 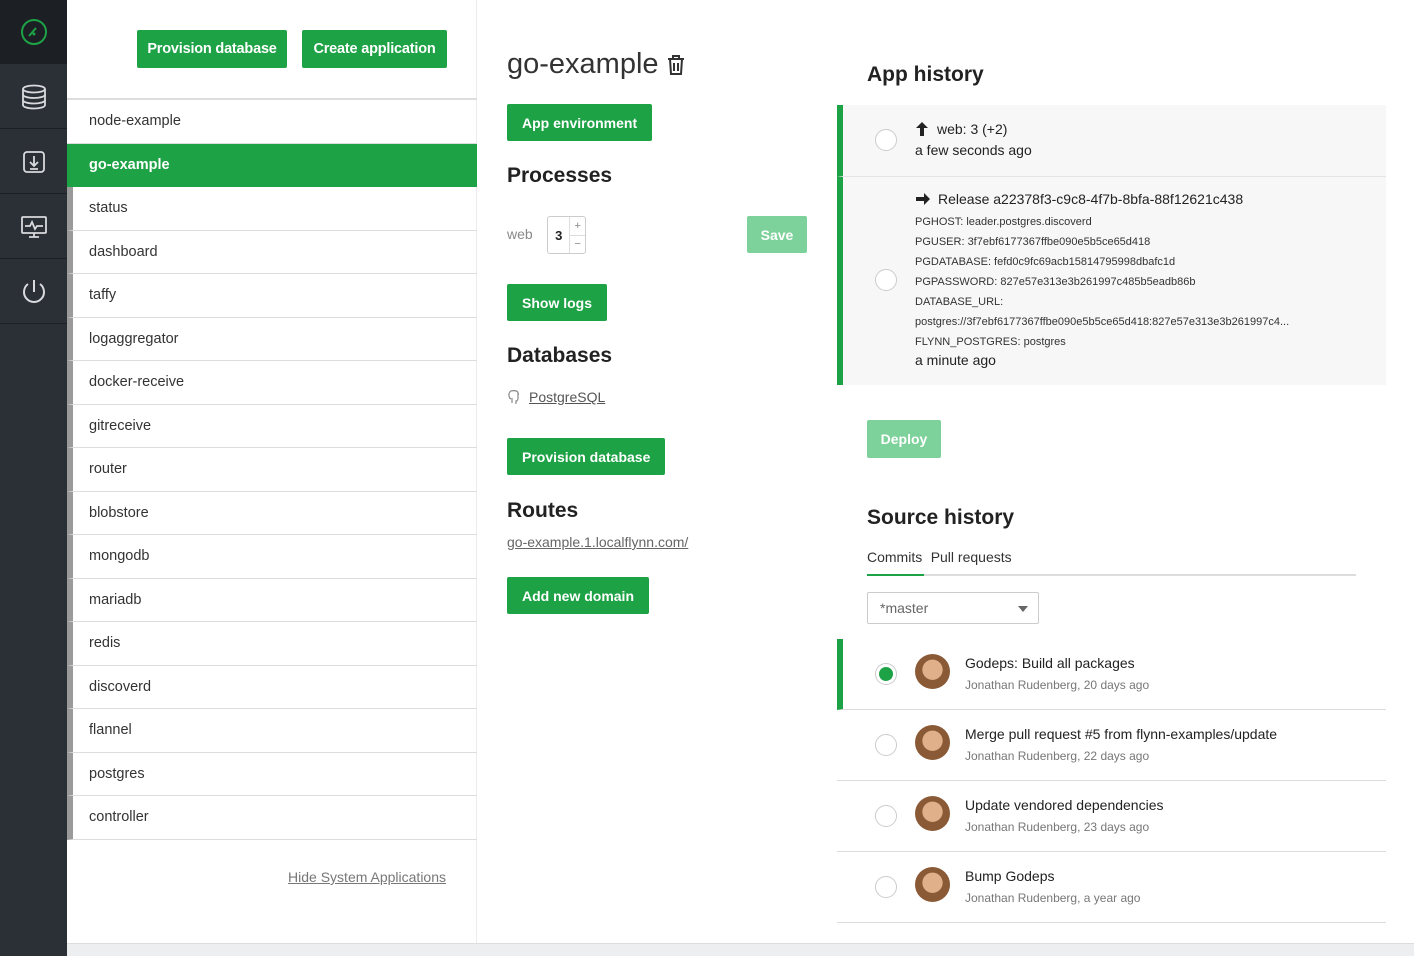 I want to click on databases-heading: Databases, so click(x=560, y=355).